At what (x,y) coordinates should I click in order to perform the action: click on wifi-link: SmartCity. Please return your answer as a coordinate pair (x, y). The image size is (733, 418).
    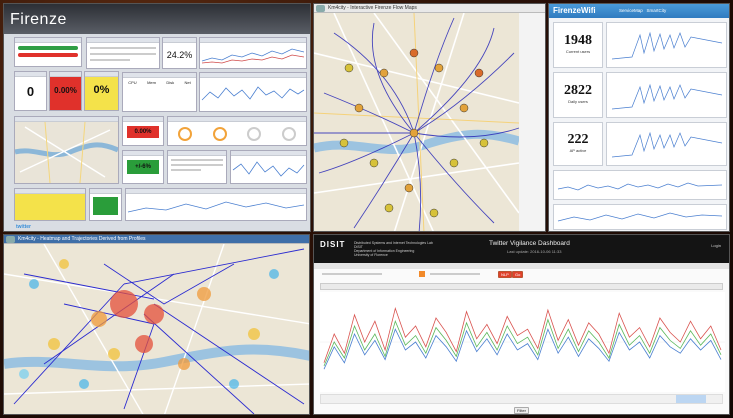
    Looking at the image, I should click on (657, 10).